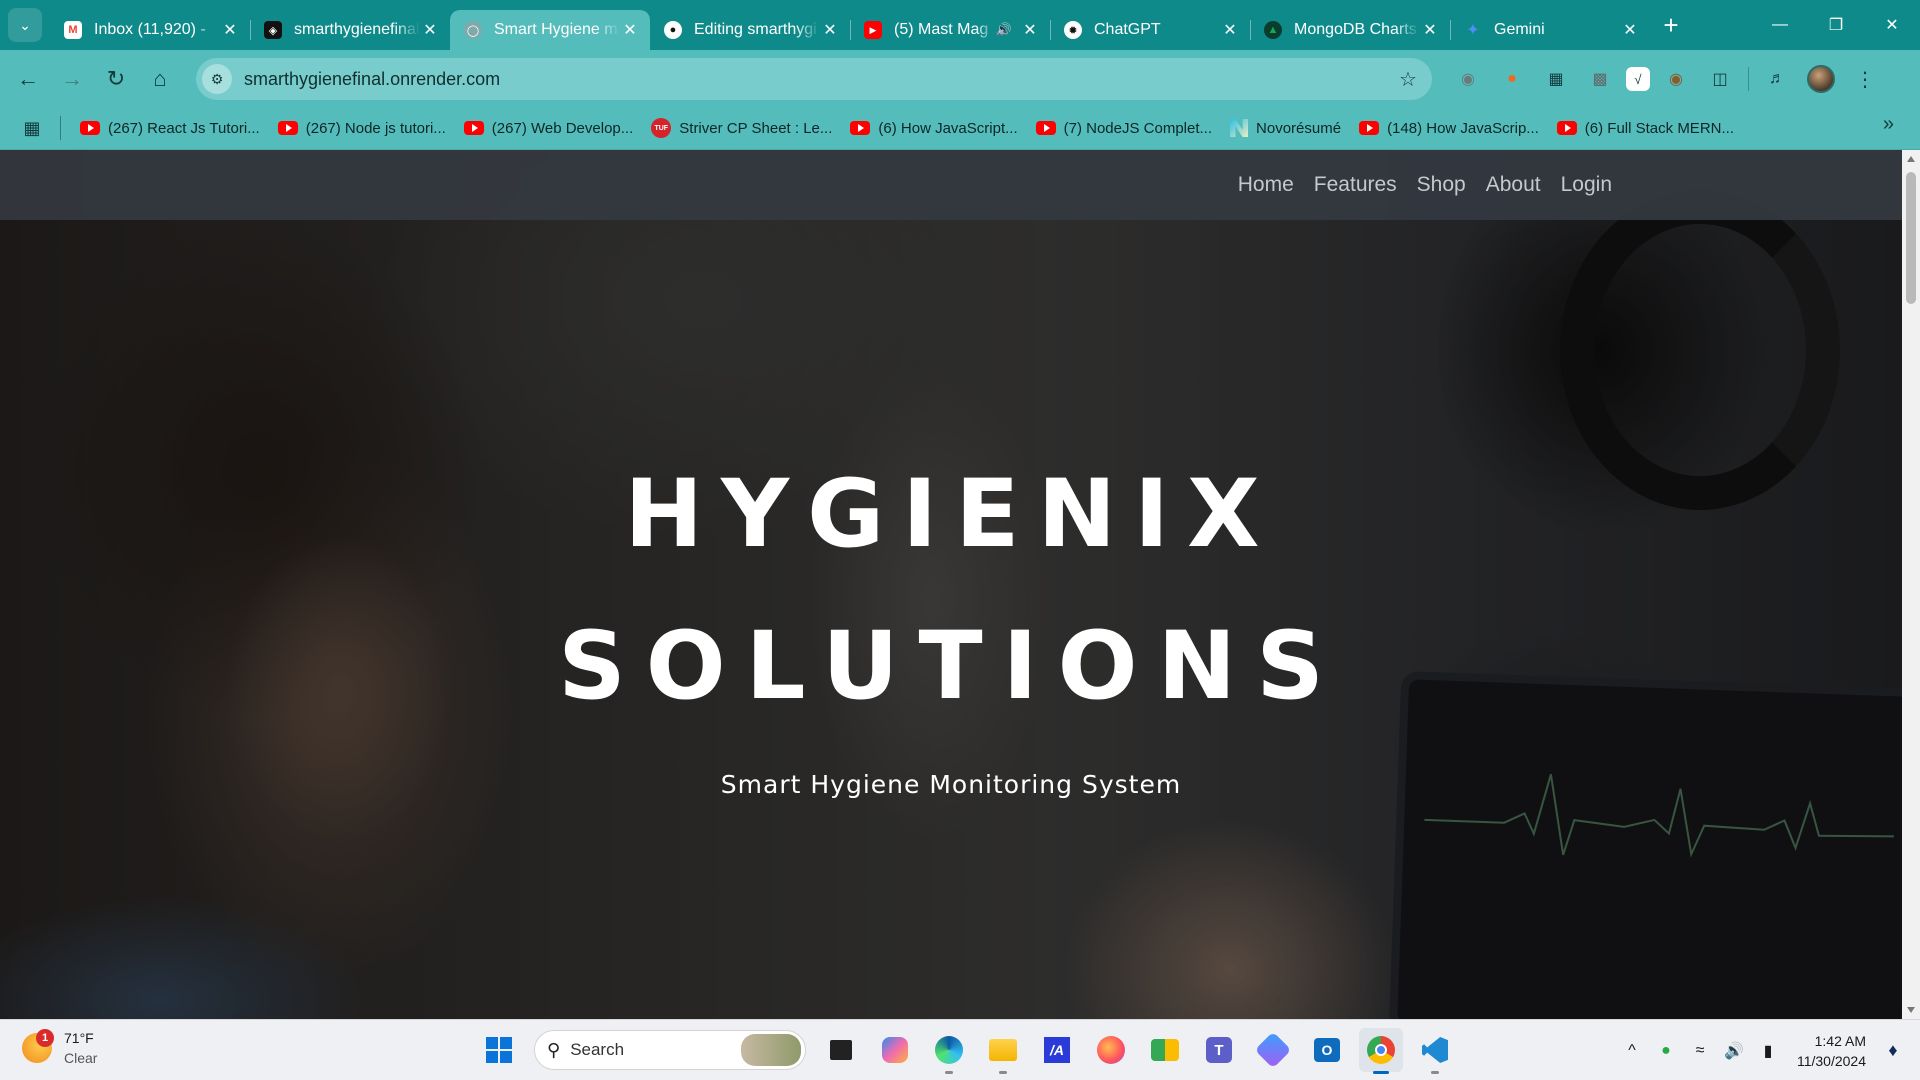 This screenshot has height=1080, width=1920. What do you see at coordinates (1911, 1010) in the screenshot?
I see `scroll-down-icon` at bounding box center [1911, 1010].